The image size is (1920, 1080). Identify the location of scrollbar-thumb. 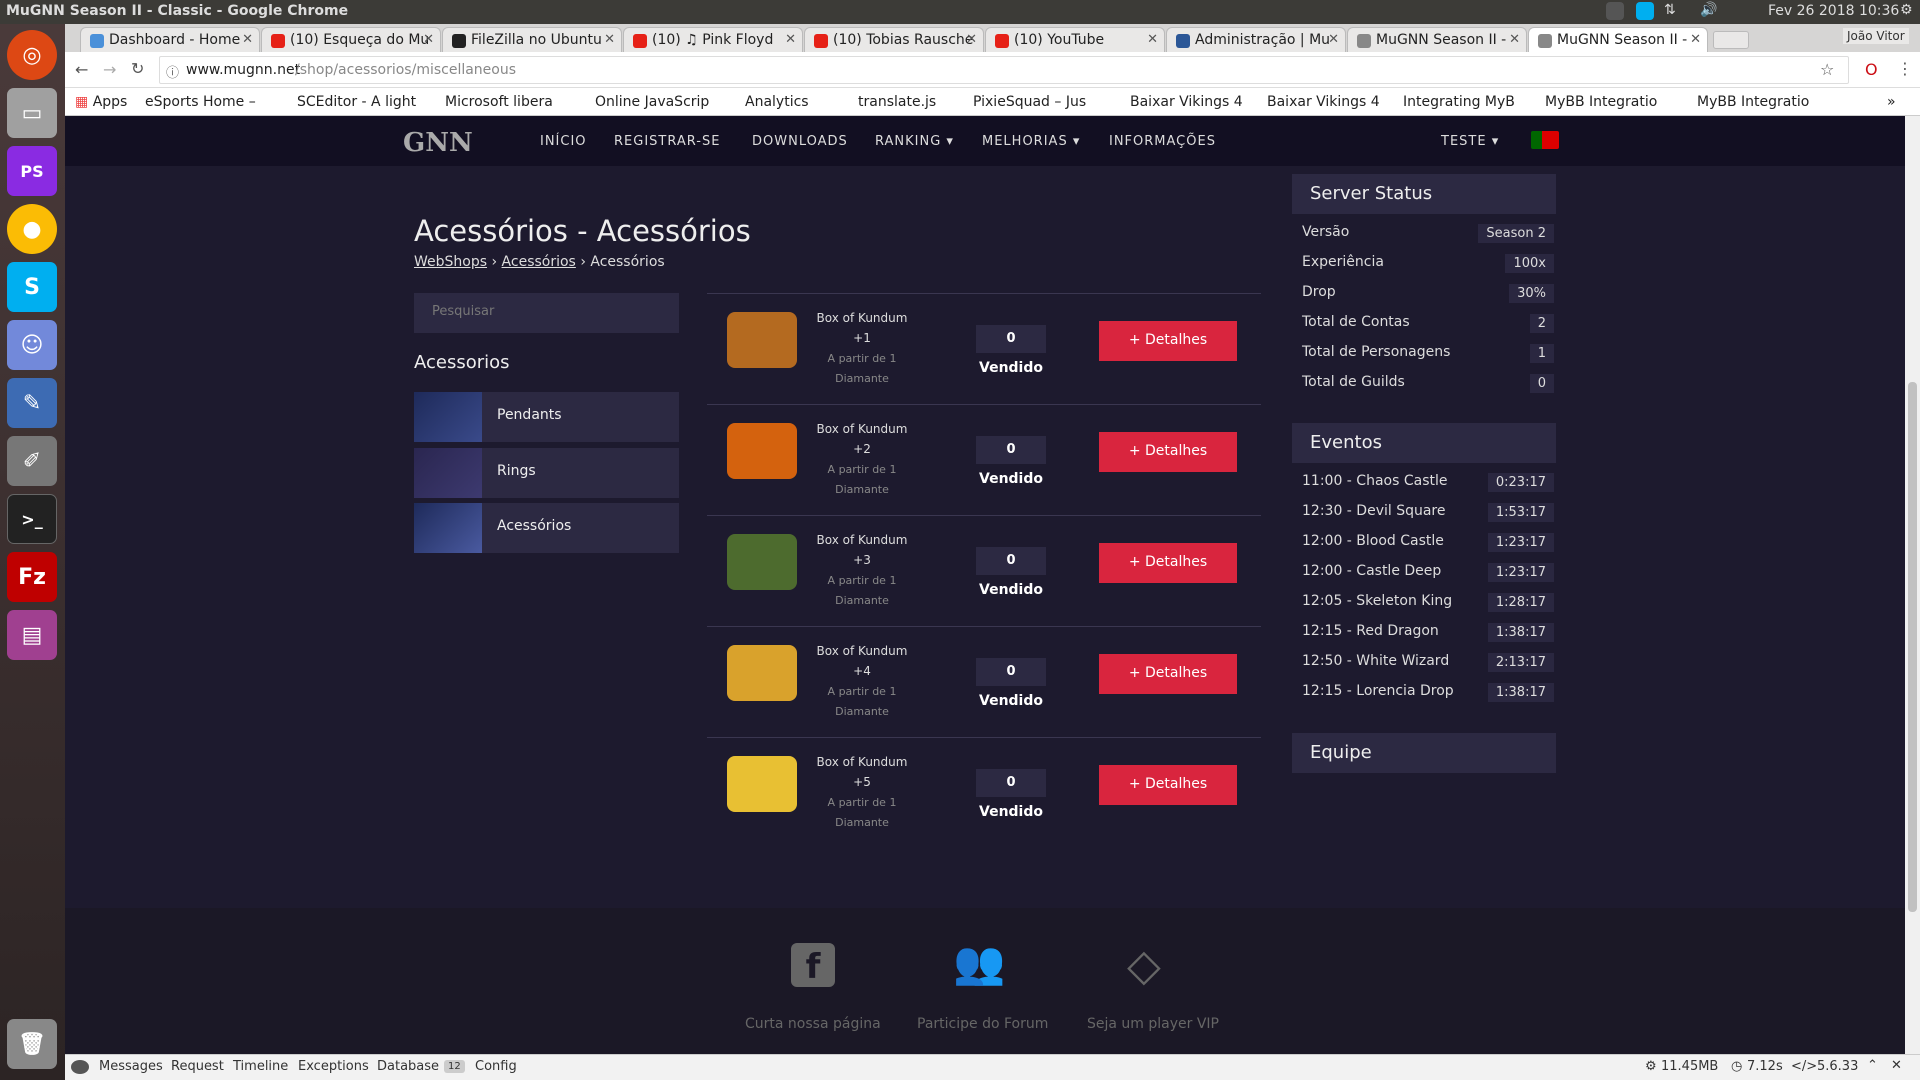
(1912, 647).